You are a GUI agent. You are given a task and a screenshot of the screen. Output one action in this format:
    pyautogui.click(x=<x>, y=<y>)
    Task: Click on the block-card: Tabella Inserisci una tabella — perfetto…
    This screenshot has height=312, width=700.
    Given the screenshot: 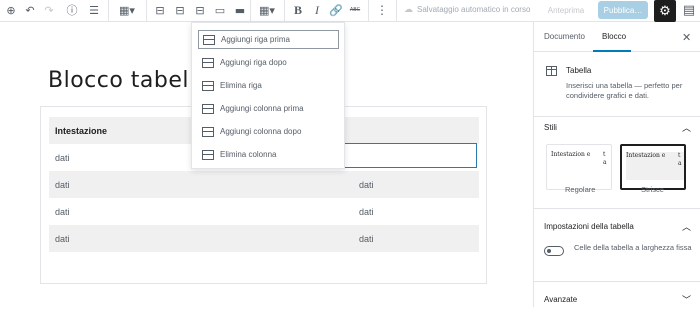 What is the action you would take?
    pyautogui.click(x=617, y=84)
    